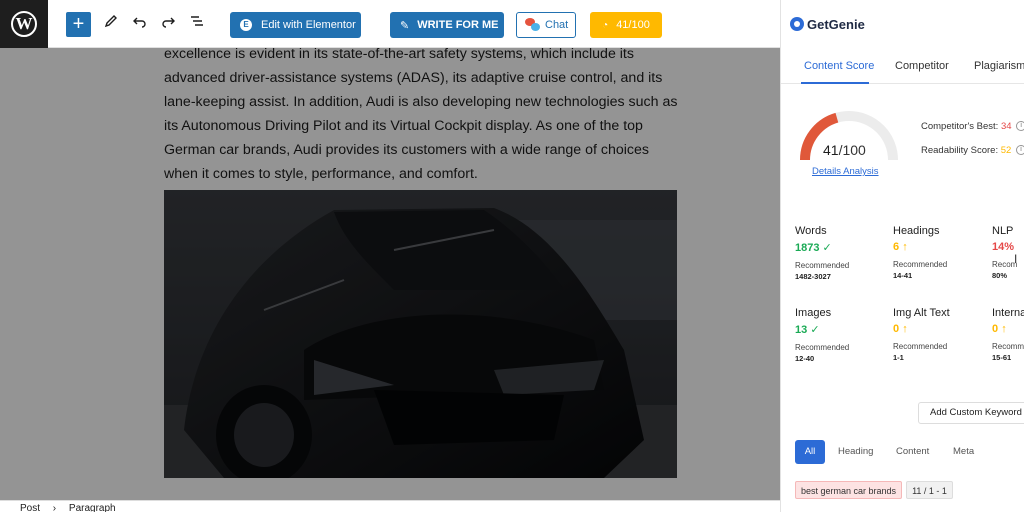 The image size is (1024, 512). I want to click on stat-value-text: 14%, so click(1003, 247).